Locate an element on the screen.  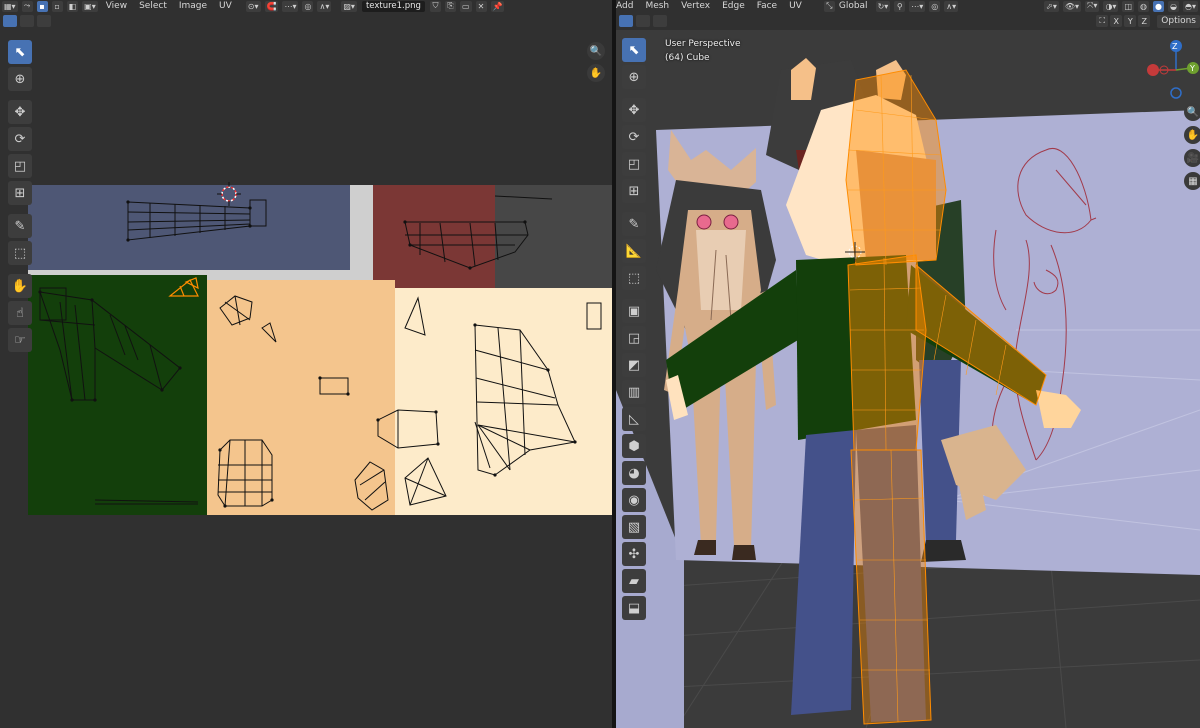
spin-tool-icon: ◕ is located at coordinates (634, 473).